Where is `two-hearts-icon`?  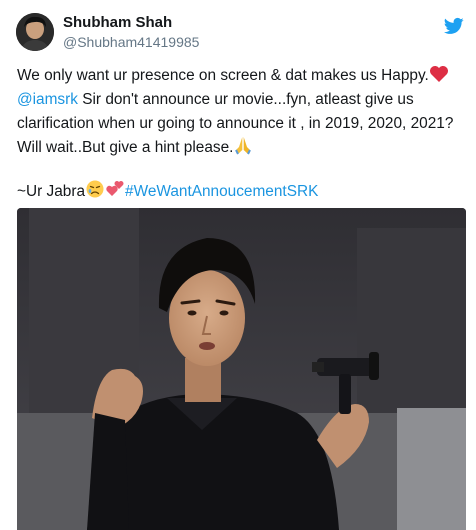
two-hearts-icon is located at coordinates (115, 193).